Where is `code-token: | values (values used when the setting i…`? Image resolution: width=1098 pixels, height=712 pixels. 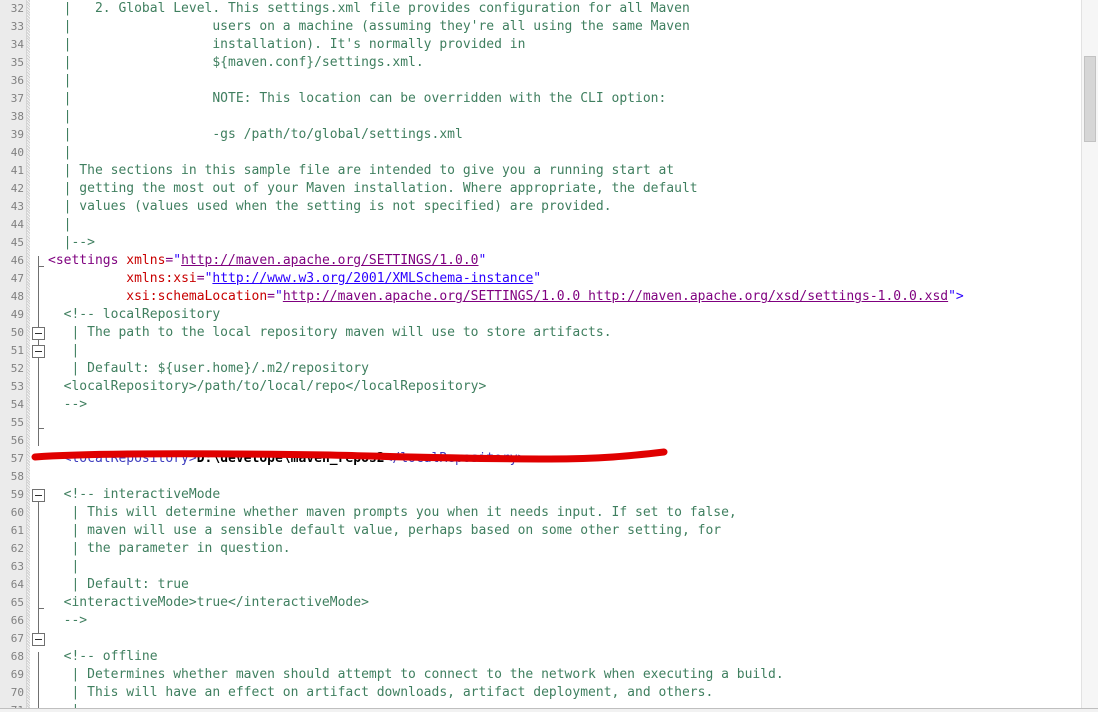
code-token: | values (values used when the setting i… is located at coordinates (330, 206).